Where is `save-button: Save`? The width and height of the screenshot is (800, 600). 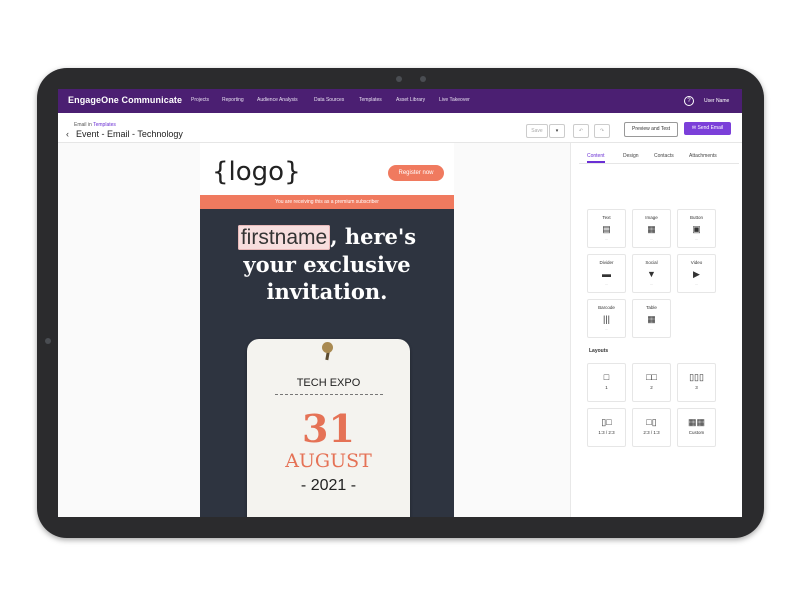 save-button: Save is located at coordinates (537, 131).